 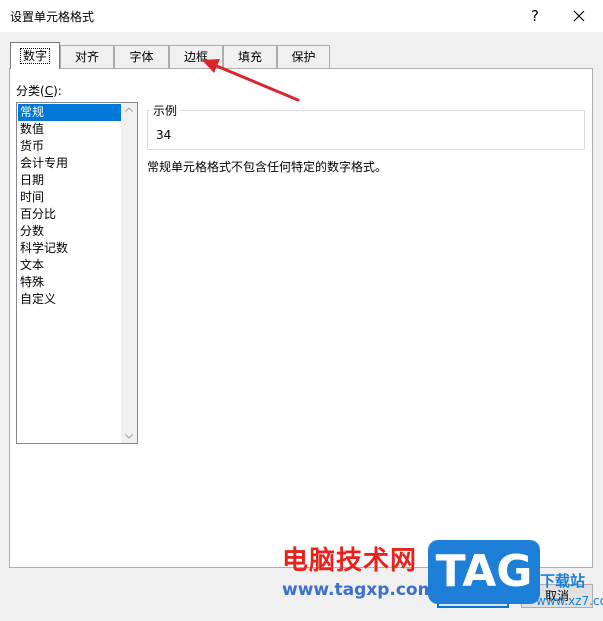 What do you see at coordinates (69, 248) in the screenshot?
I see `list-item: 科学记数` at bounding box center [69, 248].